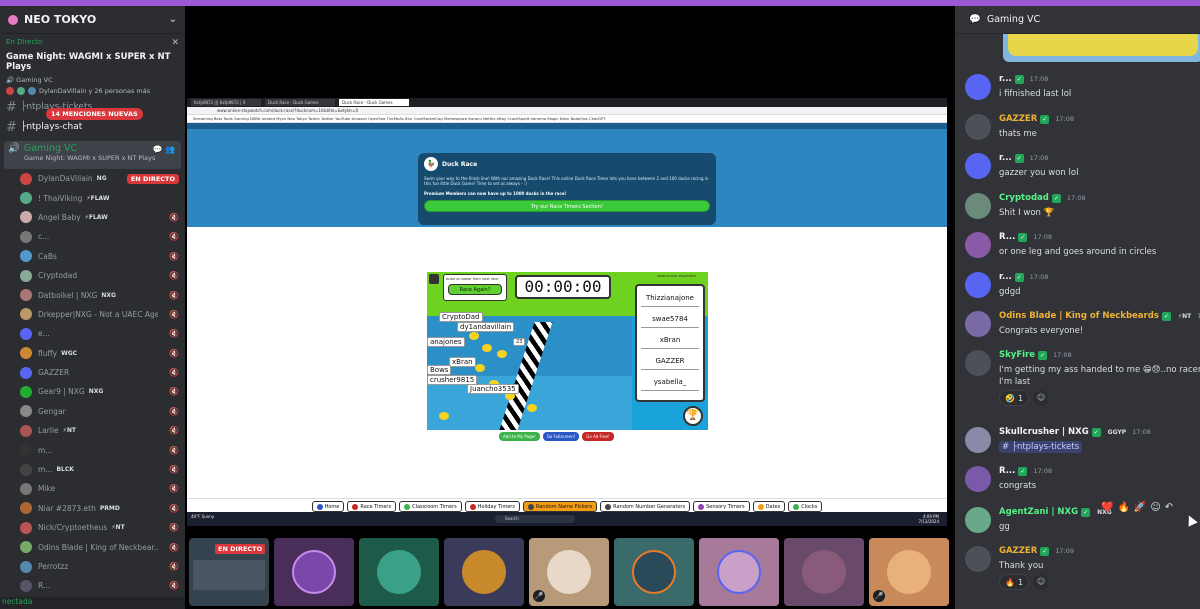 This screenshot has width=1200, height=609. Describe the element at coordinates (92, 546) in the screenshot. I see `voice-user: Odins Blade | King of Neckbear... 🔇` at that location.